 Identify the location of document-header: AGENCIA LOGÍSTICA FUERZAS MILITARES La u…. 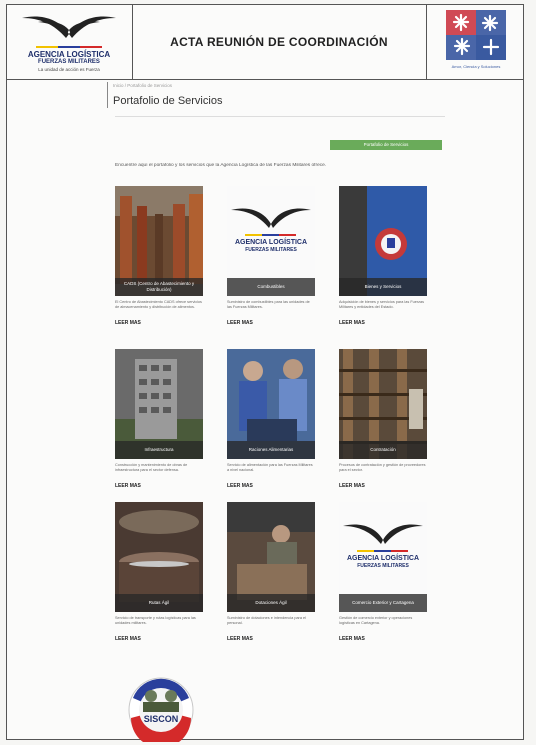
(265, 42).